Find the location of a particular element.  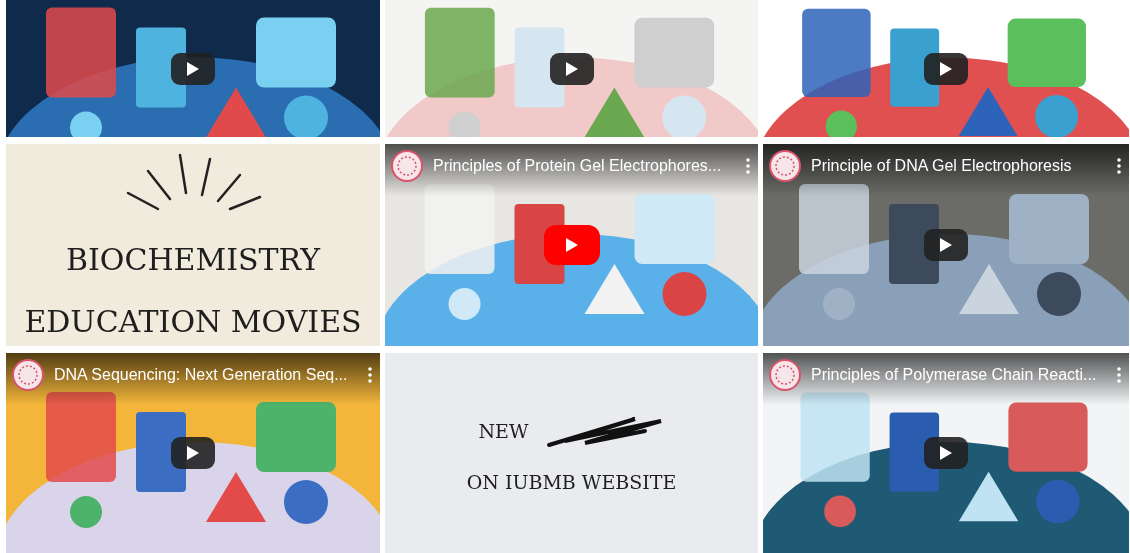

card-heading: EDUCATION MOVIES is located at coordinates (193, 322).